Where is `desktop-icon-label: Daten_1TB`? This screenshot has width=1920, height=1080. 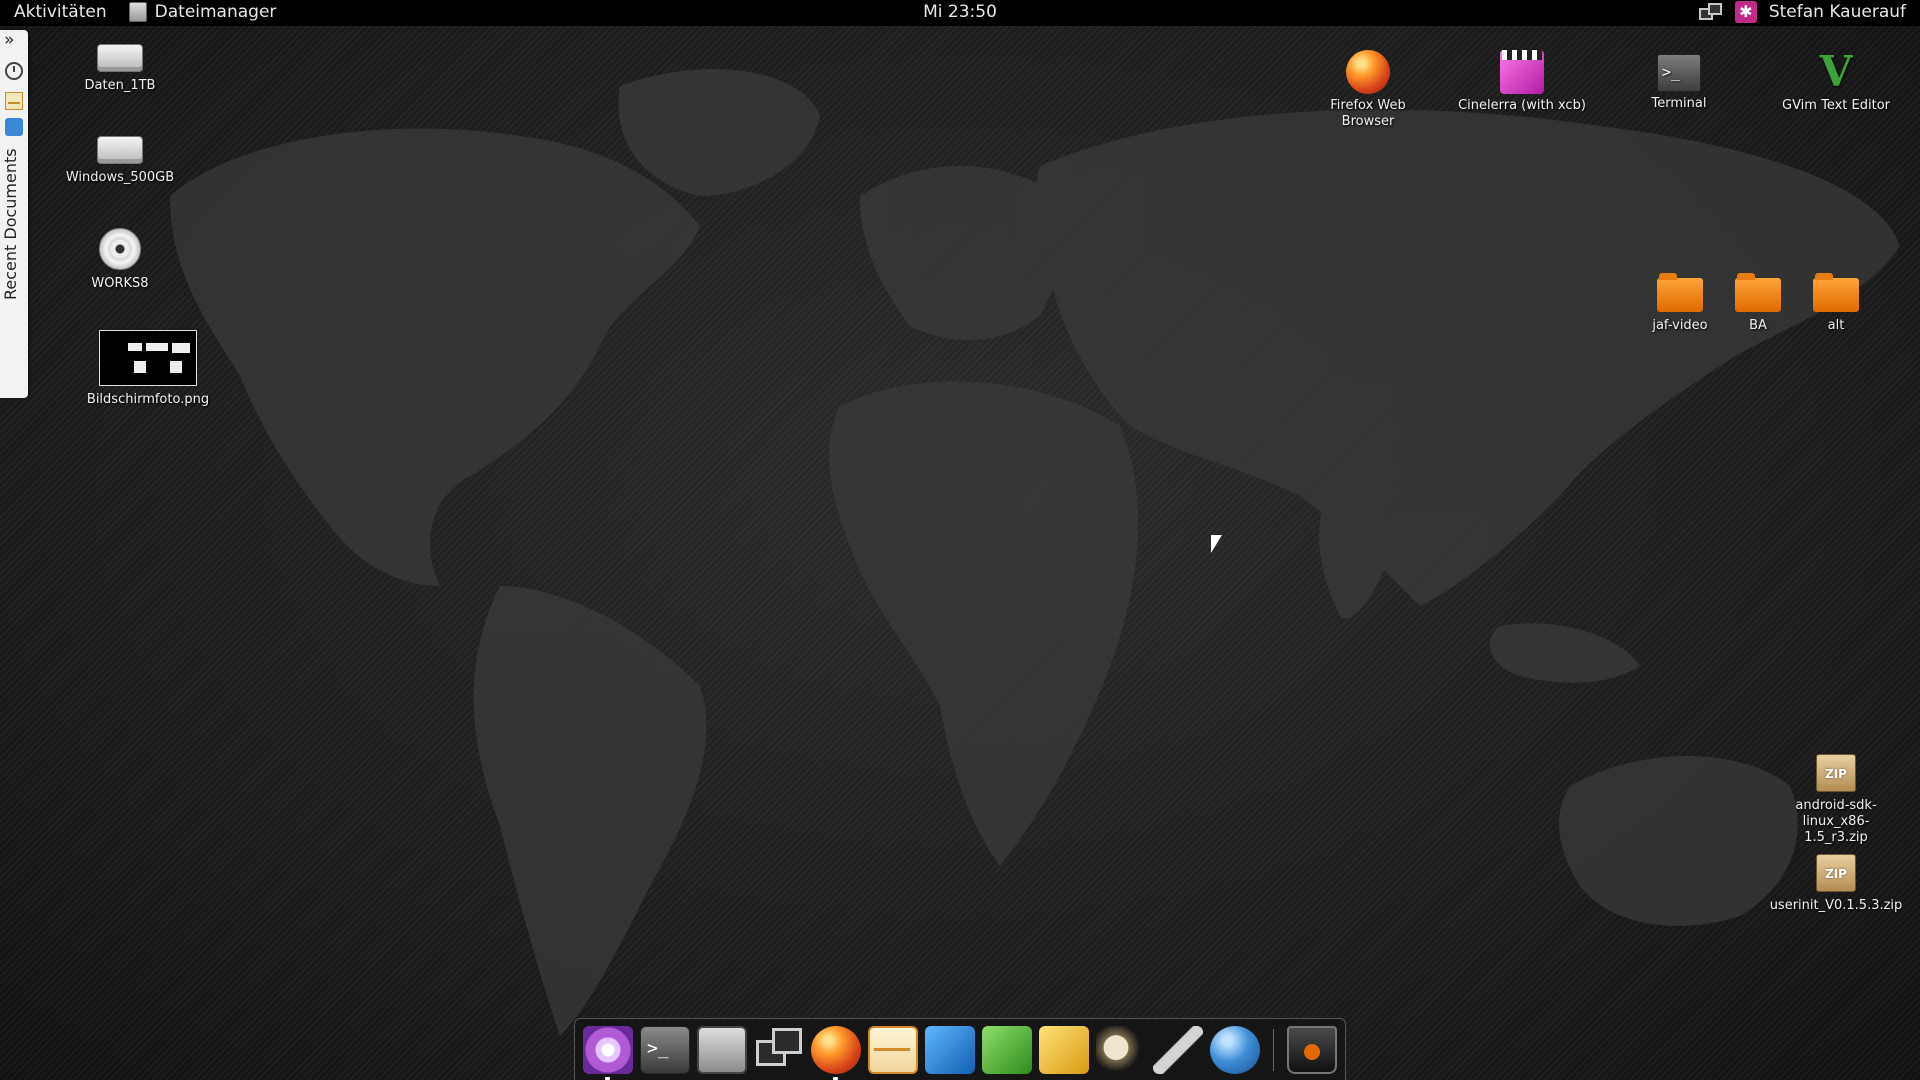
desktop-icon-label: Daten_1TB is located at coordinates (120, 85).